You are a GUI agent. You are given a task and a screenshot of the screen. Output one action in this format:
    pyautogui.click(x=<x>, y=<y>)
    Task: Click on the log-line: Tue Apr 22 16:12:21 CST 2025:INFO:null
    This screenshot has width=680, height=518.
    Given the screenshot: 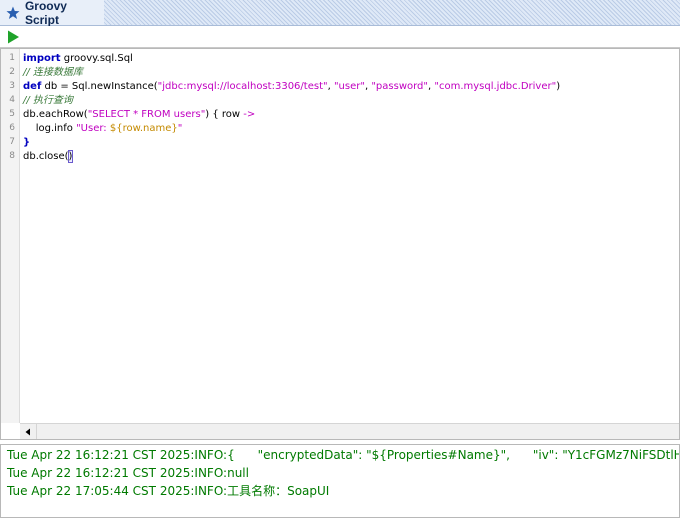 What is the action you would take?
    pyautogui.click(x=128, y=473)
    